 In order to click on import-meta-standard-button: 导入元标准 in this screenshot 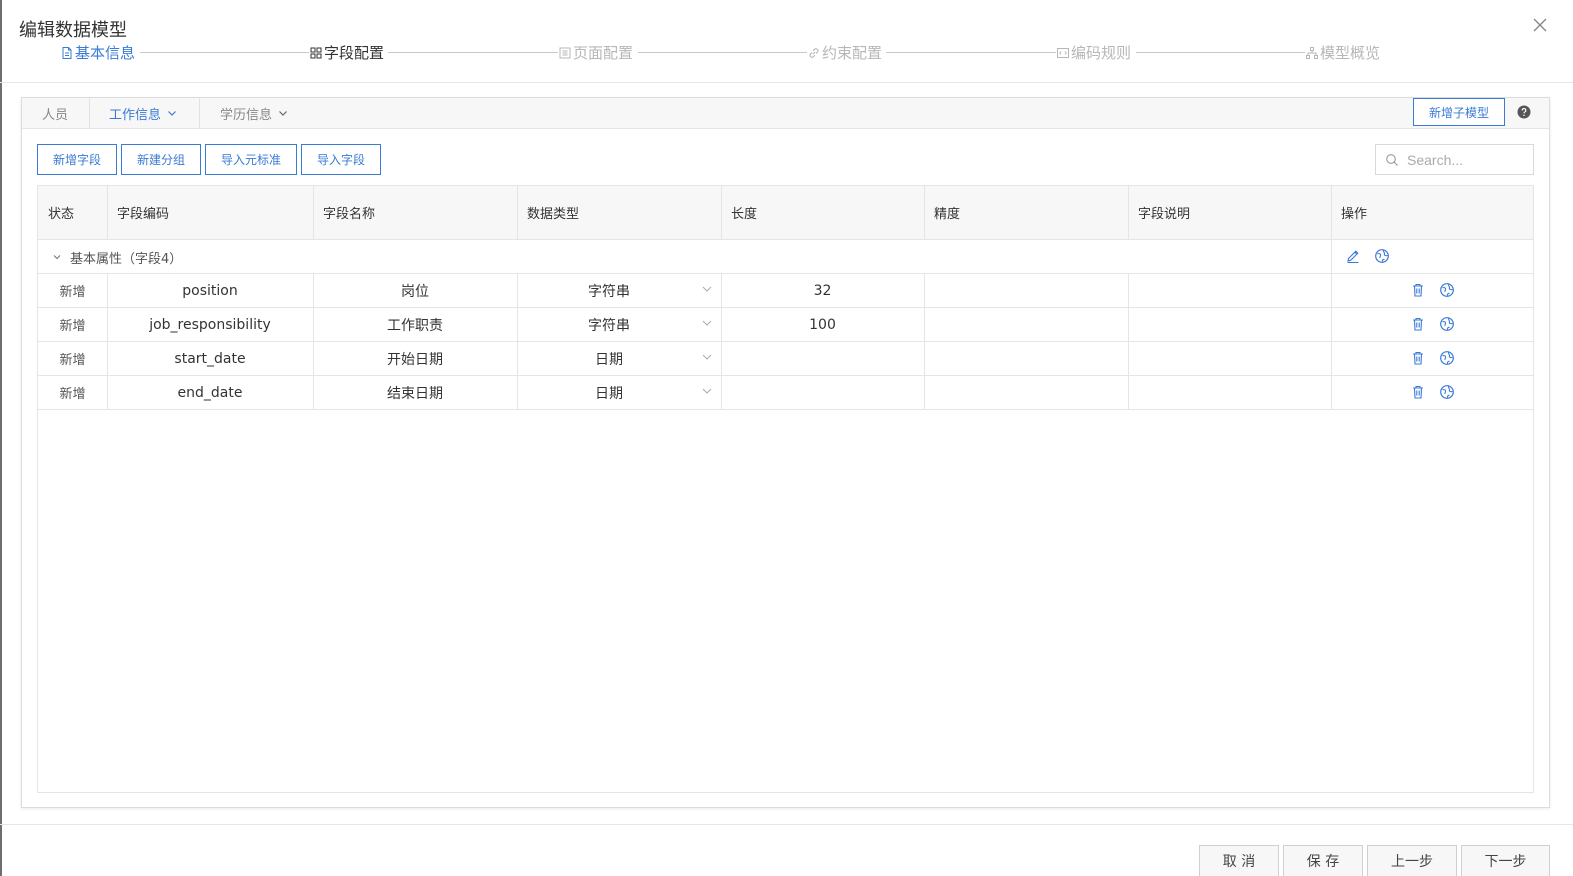, I will do `click(251, 159)`.